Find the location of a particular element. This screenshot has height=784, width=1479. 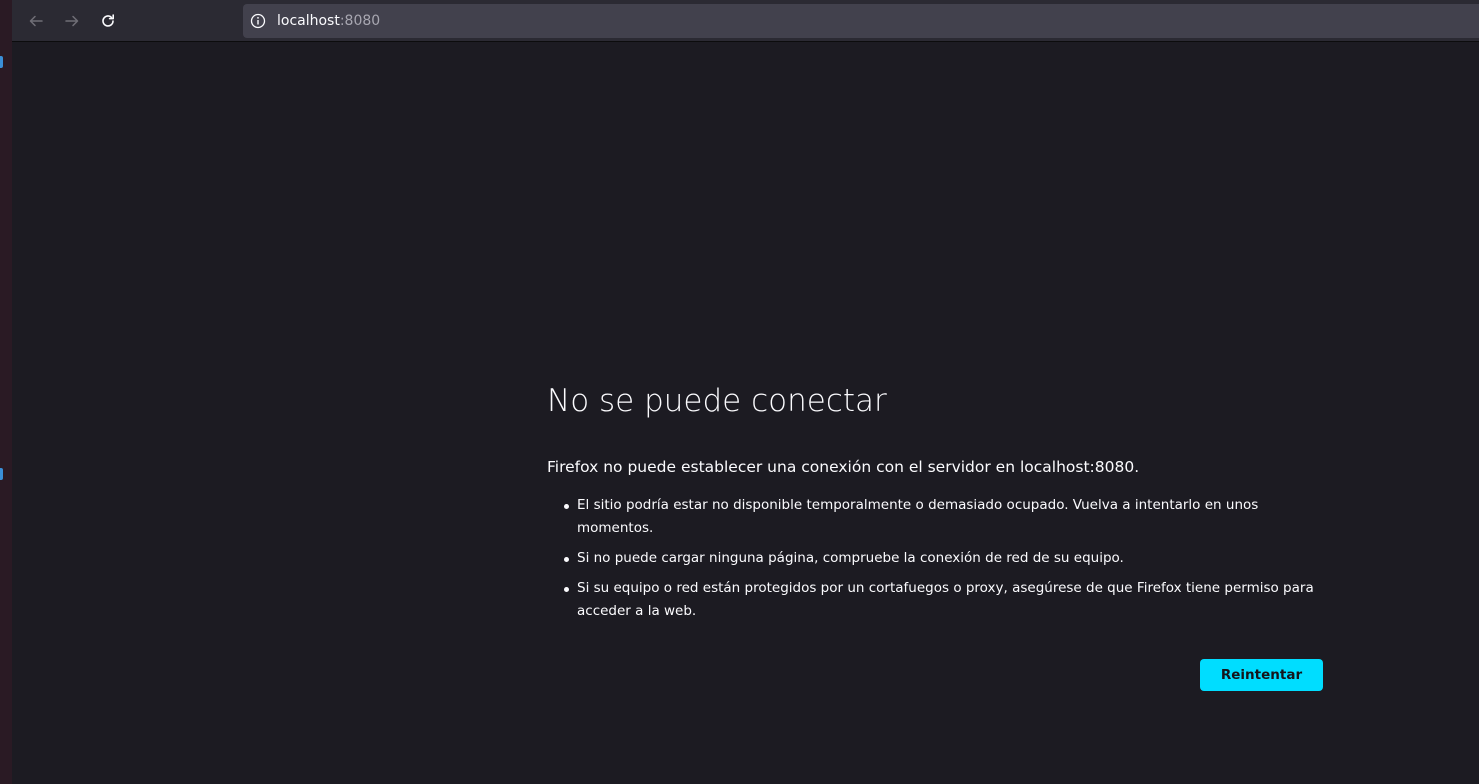

reload-button is located at coordinates (108, 21).